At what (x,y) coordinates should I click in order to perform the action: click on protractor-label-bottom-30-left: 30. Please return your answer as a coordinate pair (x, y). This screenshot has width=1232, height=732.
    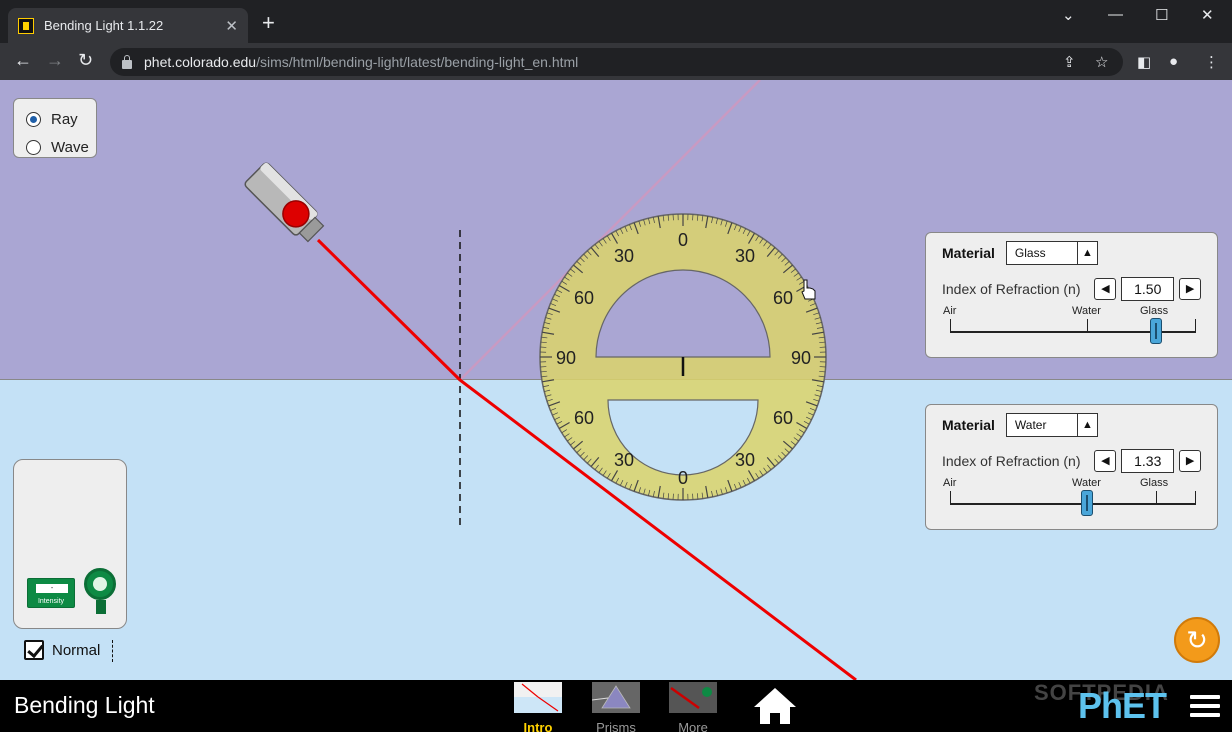
    Looking at the image, I should click on (624, 460).